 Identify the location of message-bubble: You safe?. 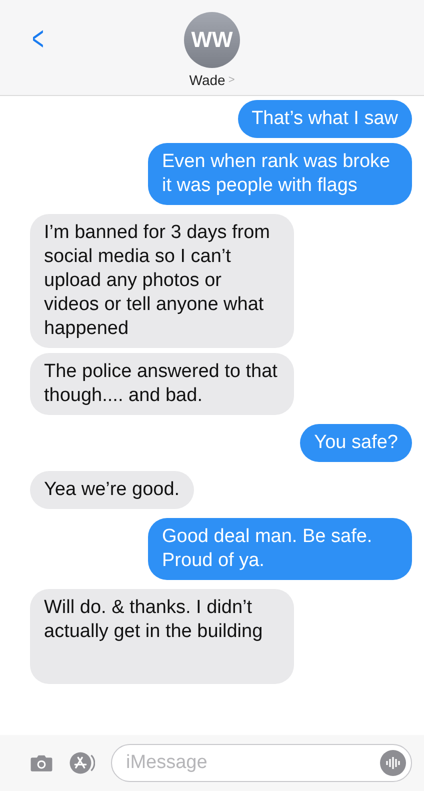
(356, 443).